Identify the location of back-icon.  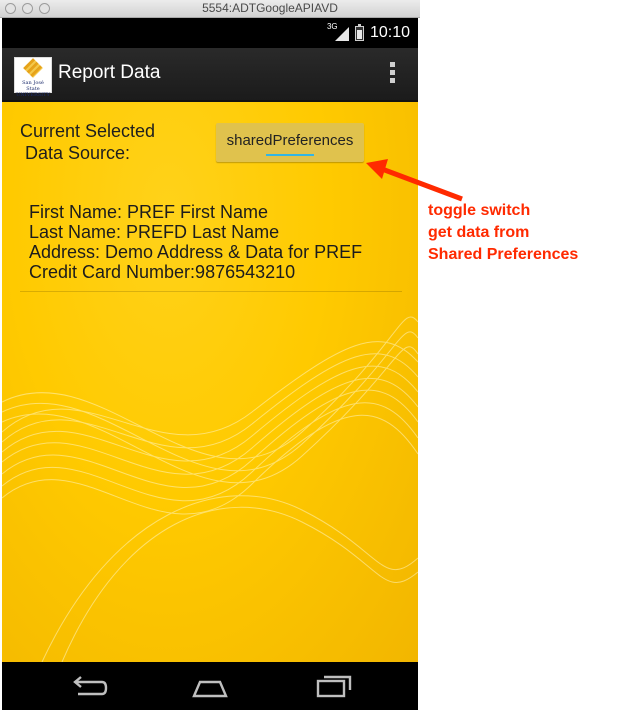
(88, 686).